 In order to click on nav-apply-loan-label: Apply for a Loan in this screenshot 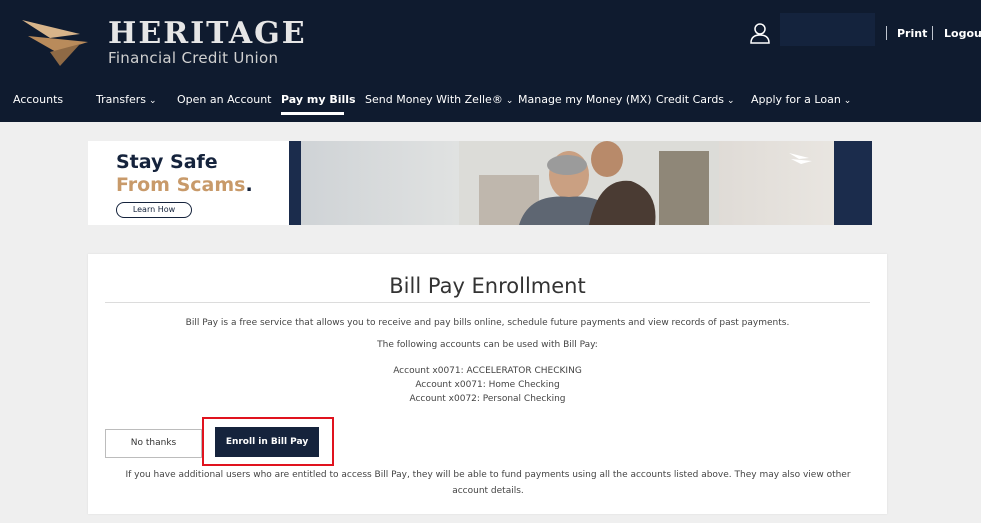, I will do `click(796, 99)`.